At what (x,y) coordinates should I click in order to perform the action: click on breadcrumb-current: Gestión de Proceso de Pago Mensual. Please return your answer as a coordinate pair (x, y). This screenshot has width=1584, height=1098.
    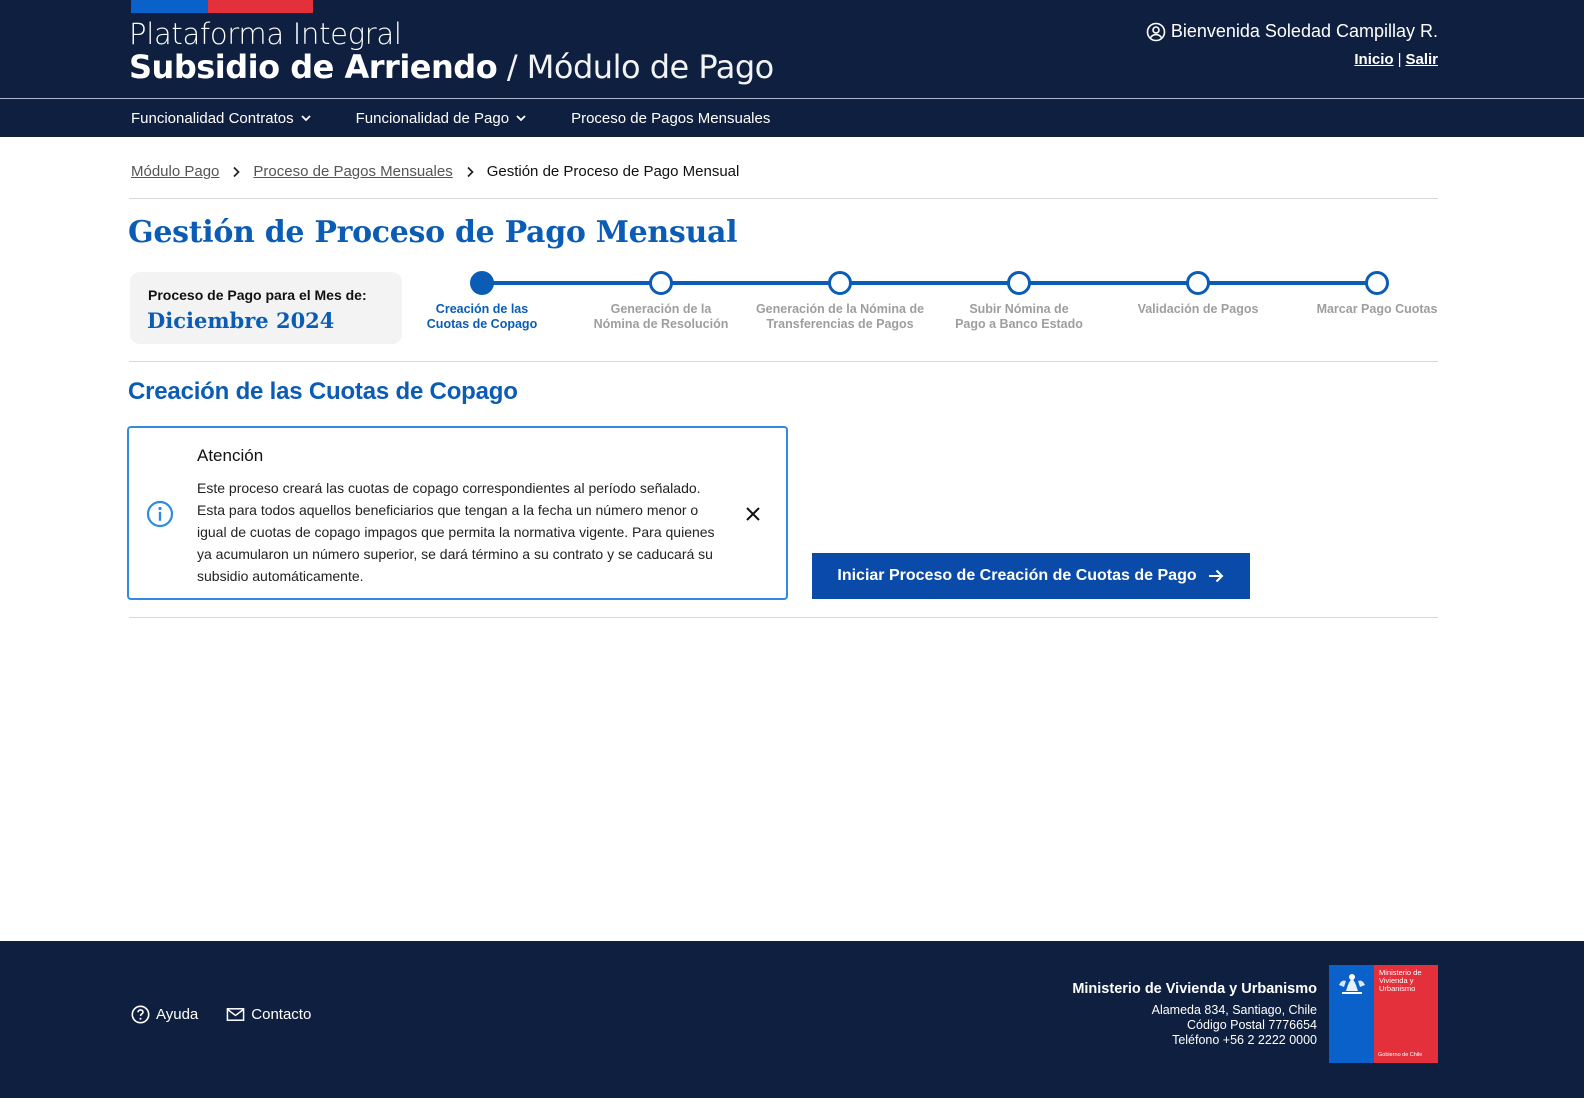
    Looking at the image, I should click on (613, 171).